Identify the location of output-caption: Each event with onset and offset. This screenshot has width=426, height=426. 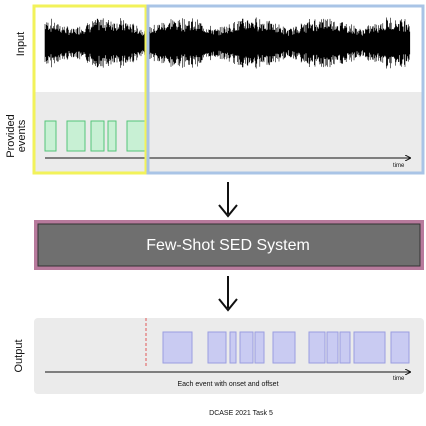
(227, 384).